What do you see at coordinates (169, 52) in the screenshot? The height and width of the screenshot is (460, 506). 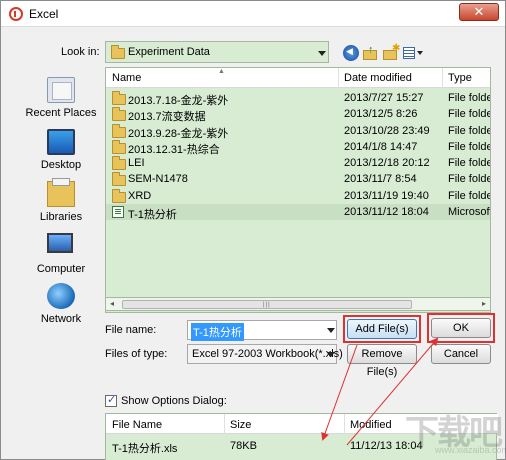 I see `look-in-value: Experiment Data` at bounding box center [169, 52].